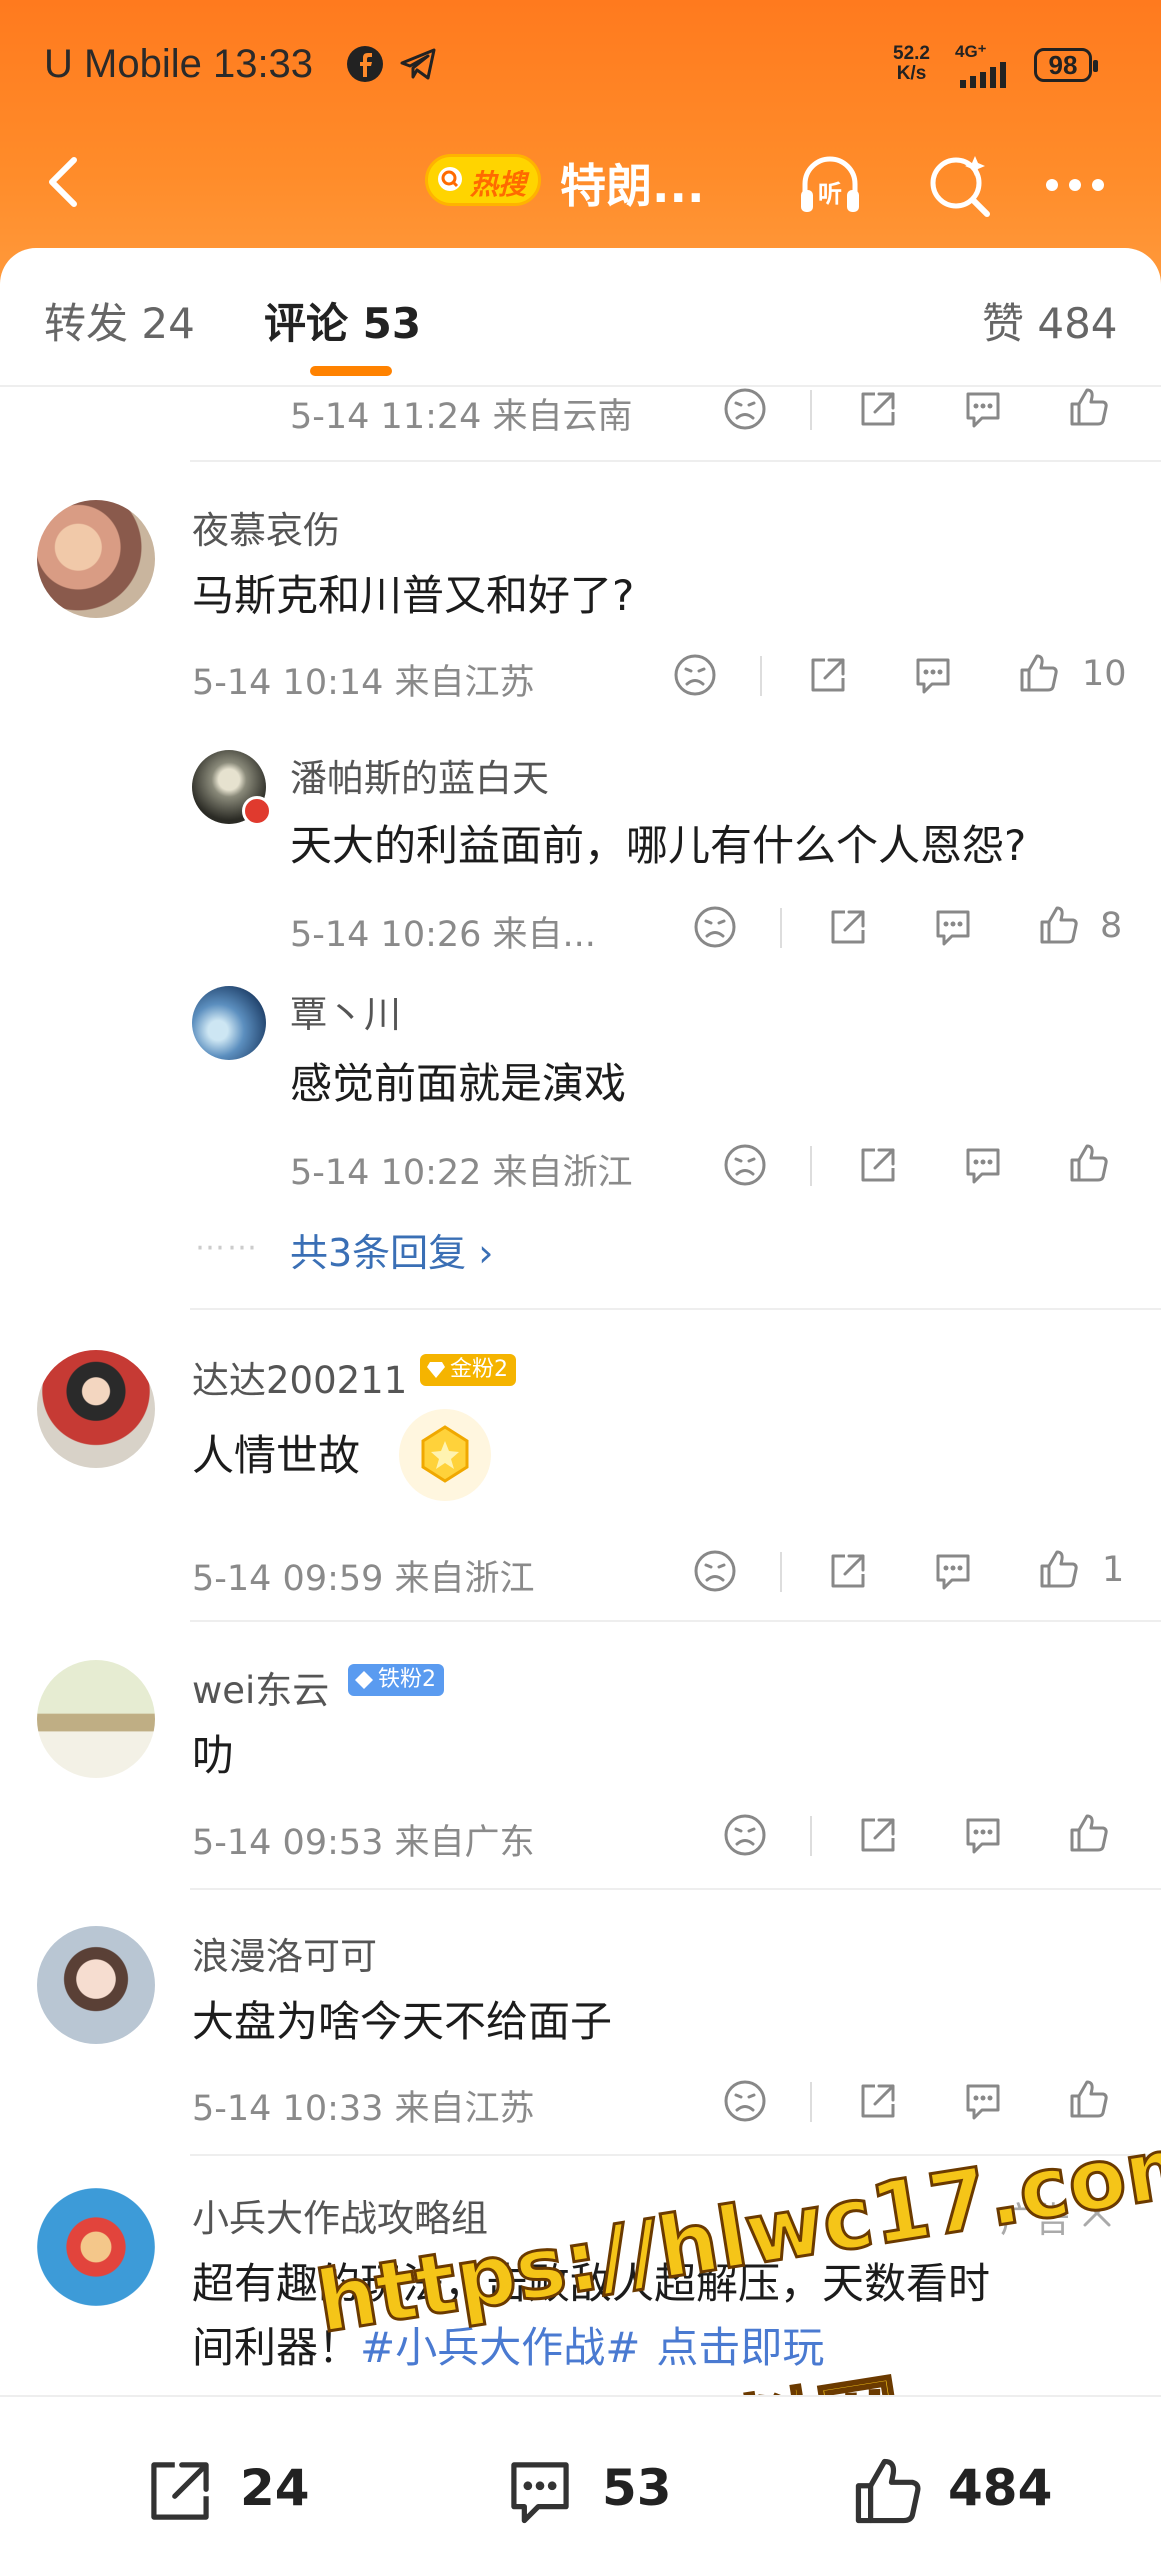 This screenshot has width=1161, height=2562. I want to click on comment-text: 叻, so click(213, 1755).